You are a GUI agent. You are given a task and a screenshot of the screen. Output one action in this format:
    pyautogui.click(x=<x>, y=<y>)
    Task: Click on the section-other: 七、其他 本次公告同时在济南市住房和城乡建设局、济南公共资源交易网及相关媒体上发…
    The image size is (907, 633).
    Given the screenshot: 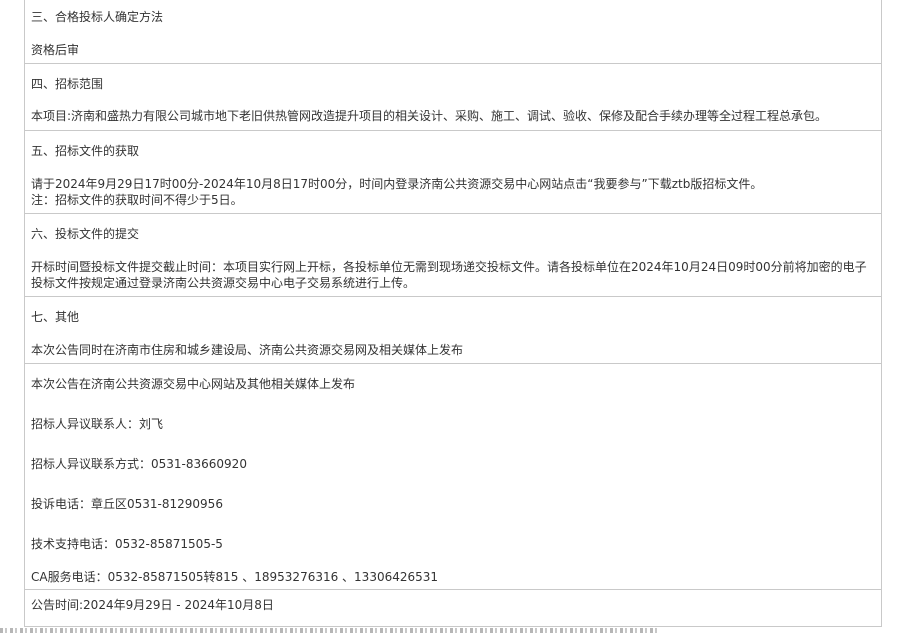 What is the action you would take?
    pyautogui.click(x=453, y=330)
    